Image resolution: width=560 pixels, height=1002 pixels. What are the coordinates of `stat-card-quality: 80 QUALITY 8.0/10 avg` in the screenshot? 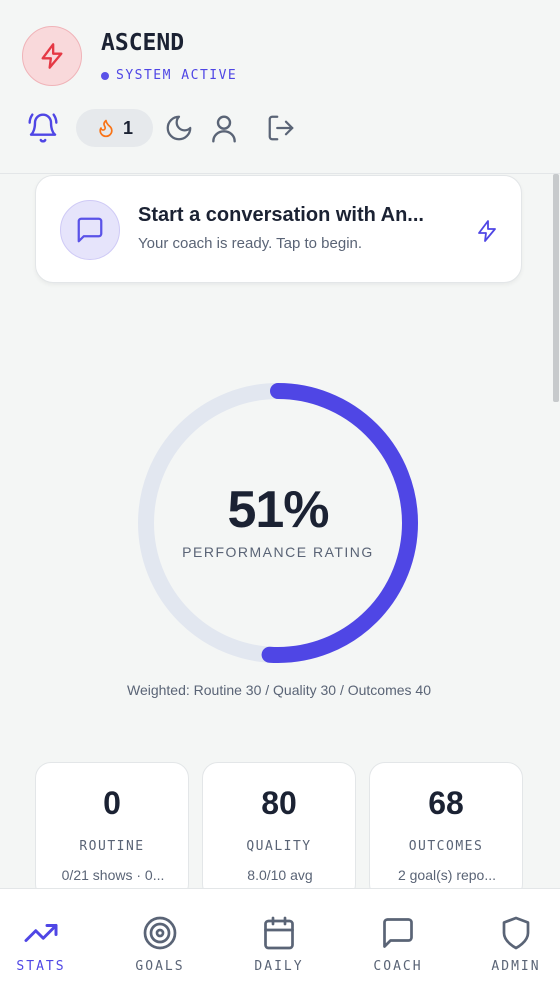 It's located at (279, 831).